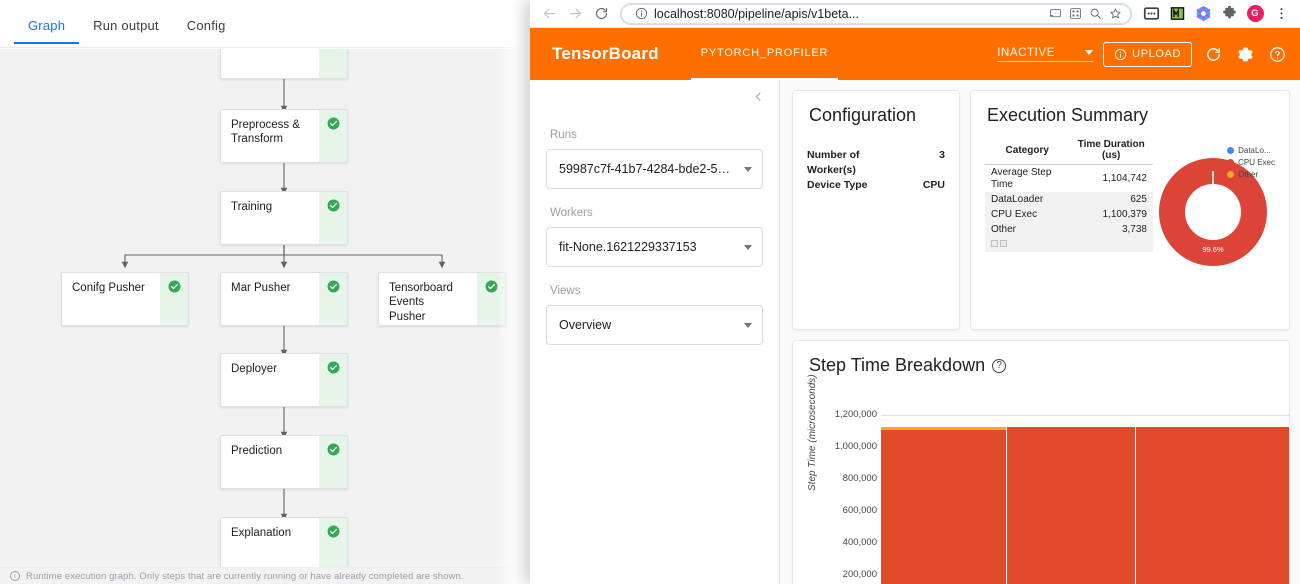  What do you see at coordinates (933, 184) in the screenshot?
I see `config-value: CPU` at bounding box center [933, 184].